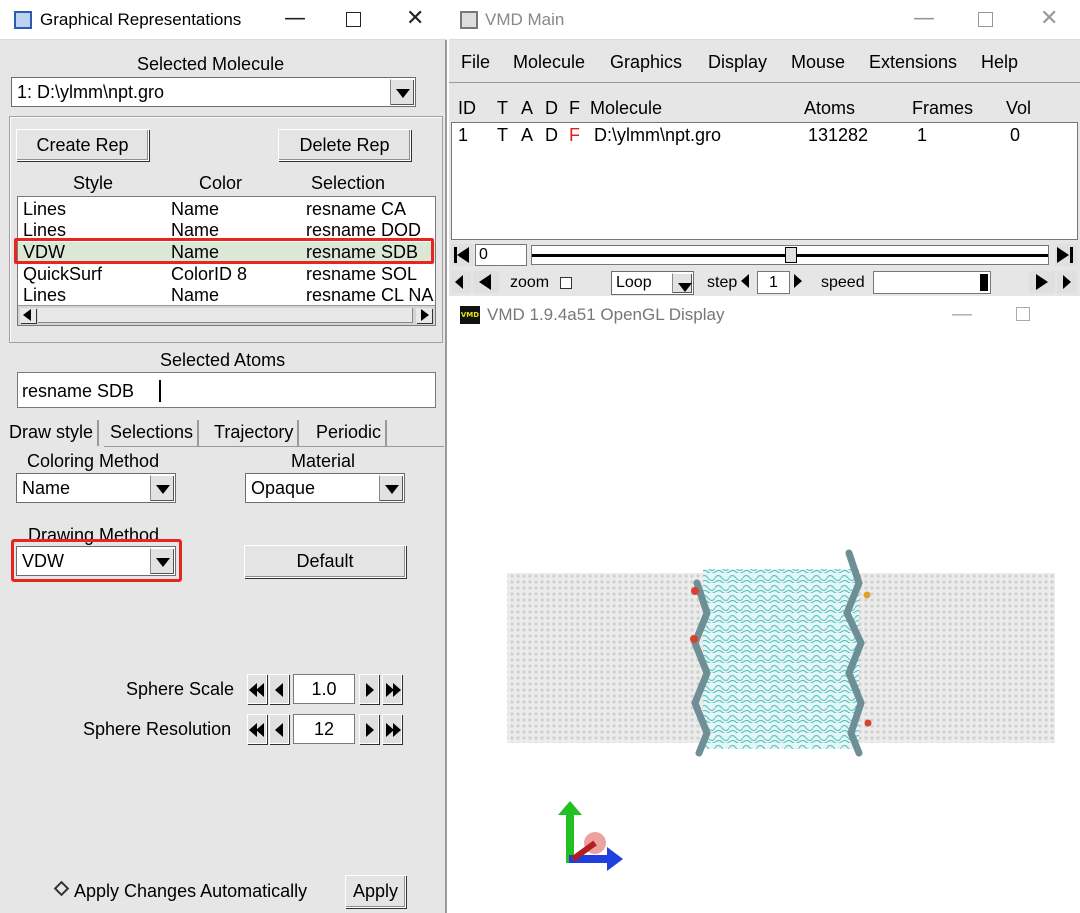 Image resolution: width=1080 pixels, height=913 pixels. What do you see at coordinates (28, 315) in the screenshot?
I see `scroll-left-icon` at bounding box center [28, 315].